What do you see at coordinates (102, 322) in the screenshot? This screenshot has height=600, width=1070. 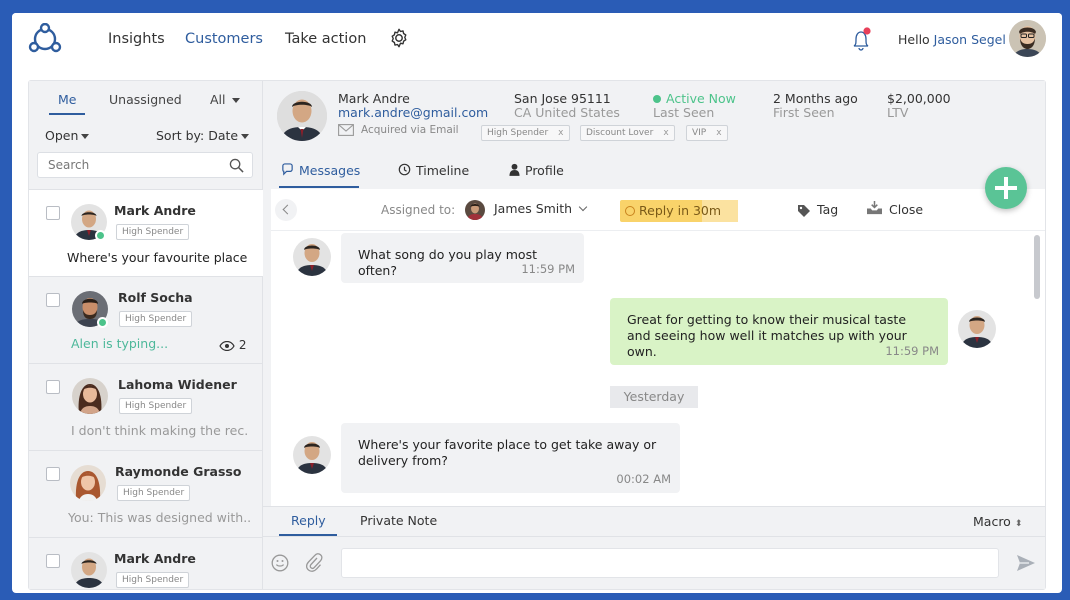 I see `online-indicator` at bounding box center [102, 322].